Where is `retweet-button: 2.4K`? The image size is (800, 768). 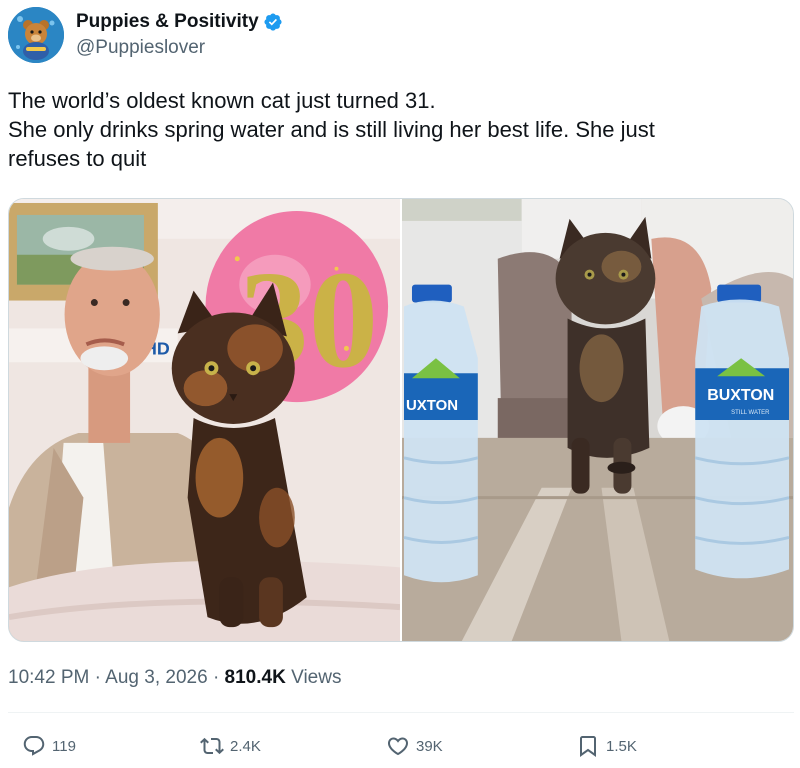
retweet-button: 2.4K is located at coordinates (230, 746).